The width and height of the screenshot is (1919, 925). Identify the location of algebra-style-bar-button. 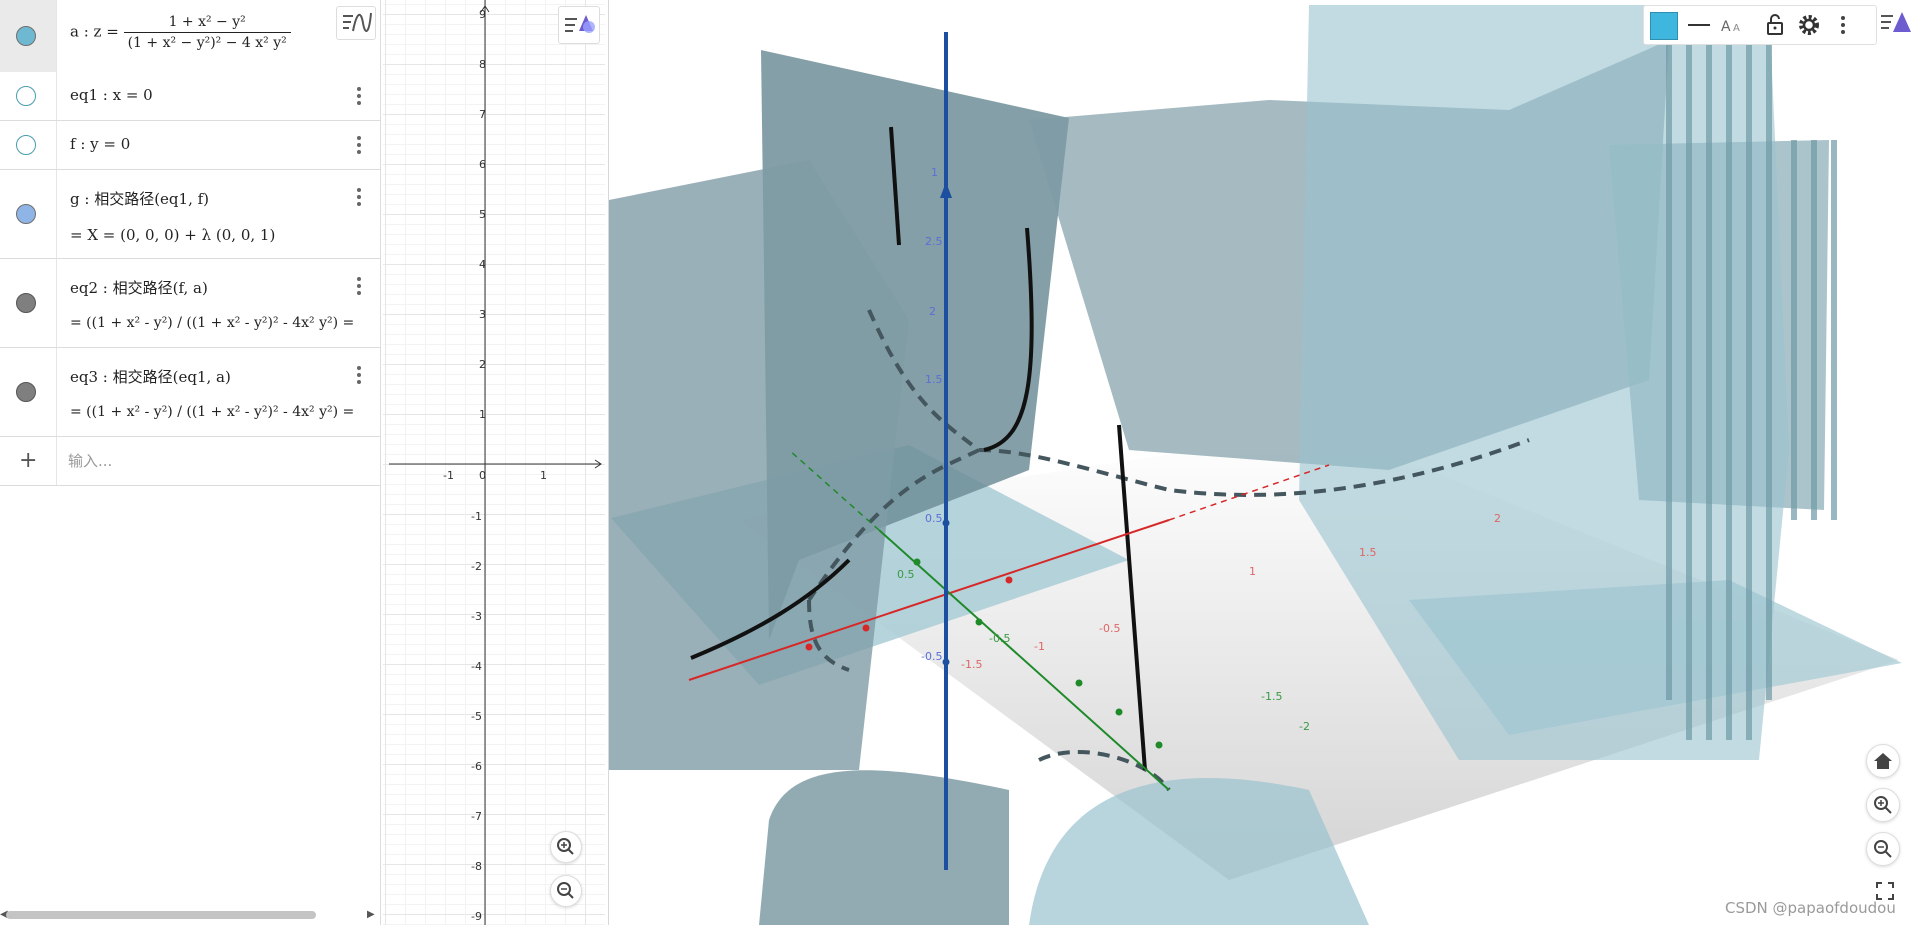
(356, 23).